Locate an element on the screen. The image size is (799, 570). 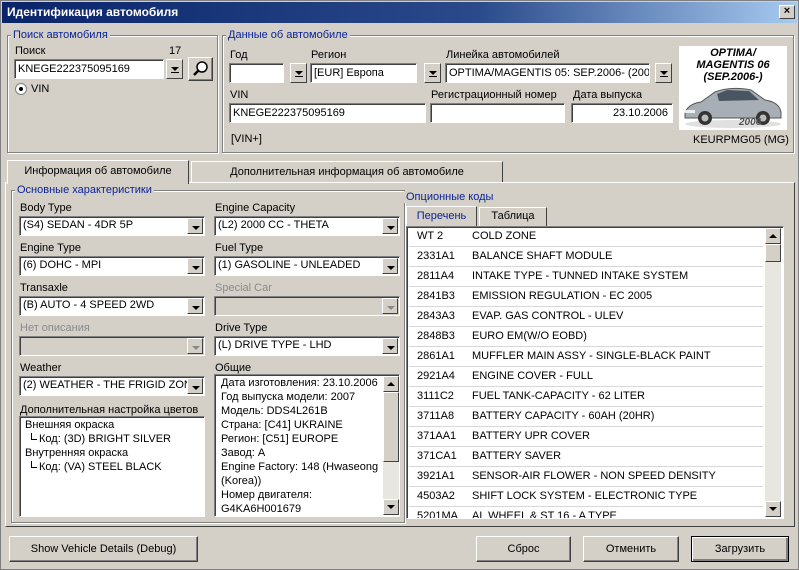
year-label: Год is located at coordinates (239, 55).